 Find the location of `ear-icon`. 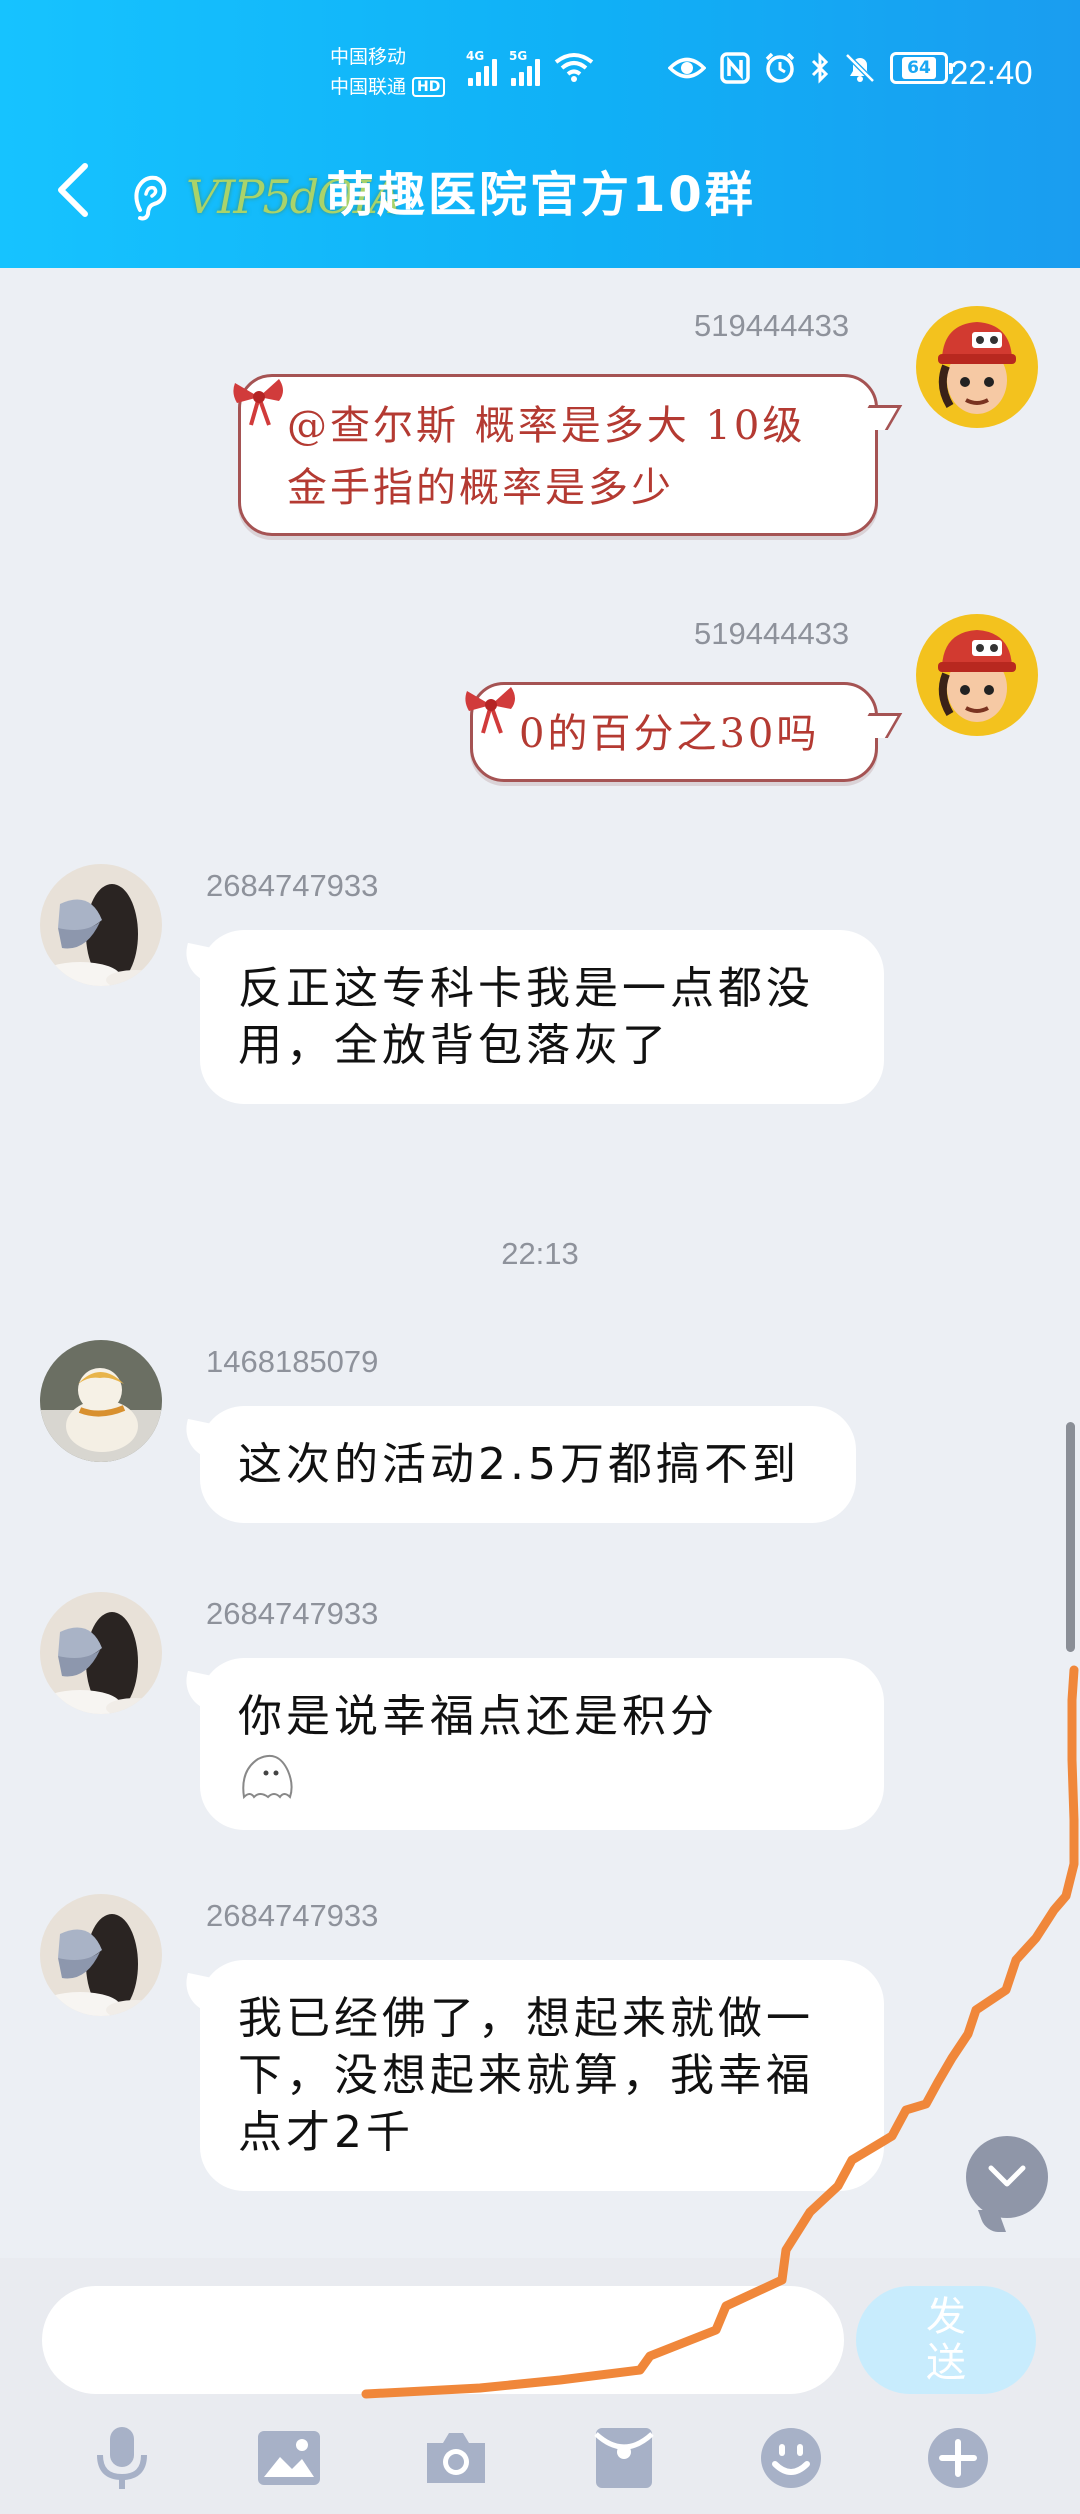

ear-icon is located at coordinates (150, 200).